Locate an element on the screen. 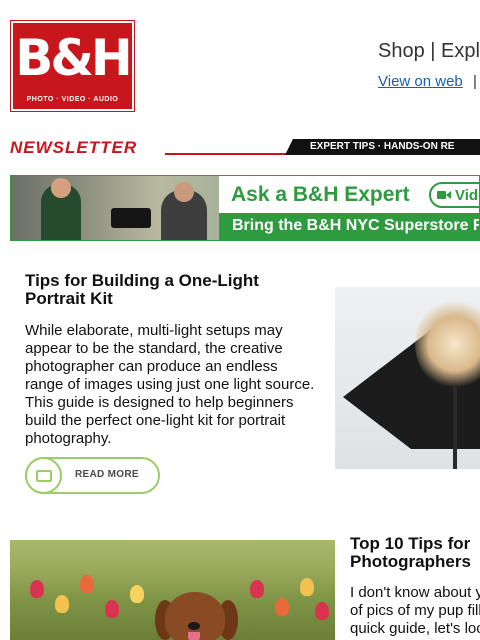 The height and width of the screenshot is (640, 480). dog-nose is located at coordinates (194, 626).